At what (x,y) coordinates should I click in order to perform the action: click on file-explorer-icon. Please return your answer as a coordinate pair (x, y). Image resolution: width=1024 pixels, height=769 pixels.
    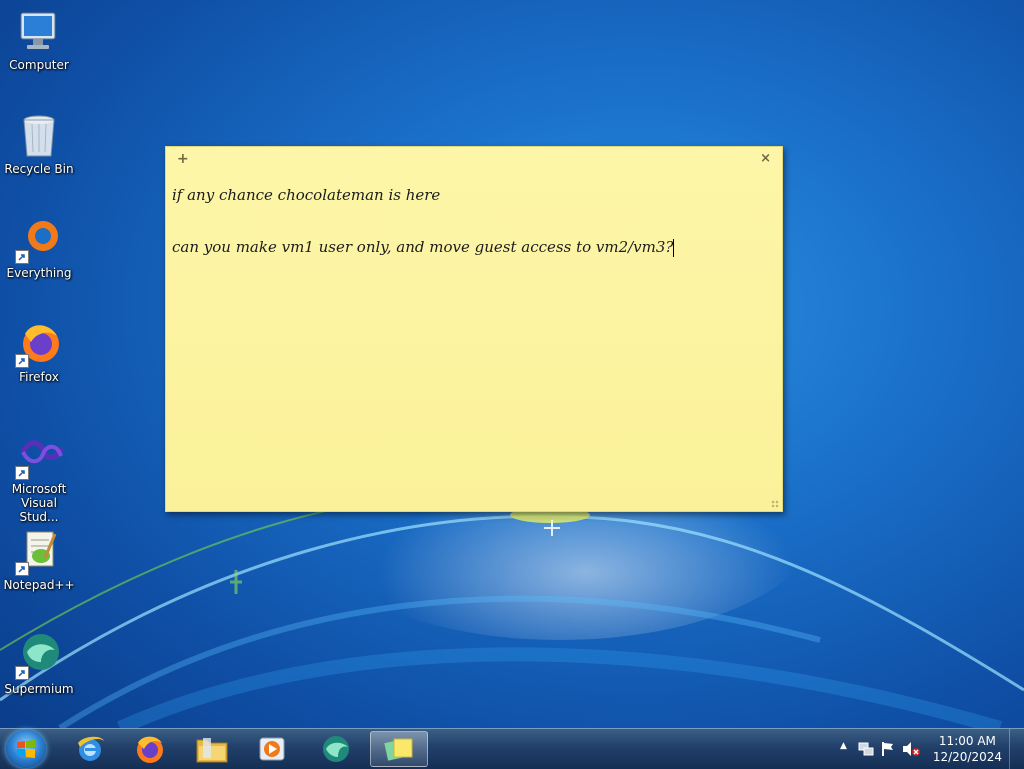
    Looking at the image, I should click on (212, 750).